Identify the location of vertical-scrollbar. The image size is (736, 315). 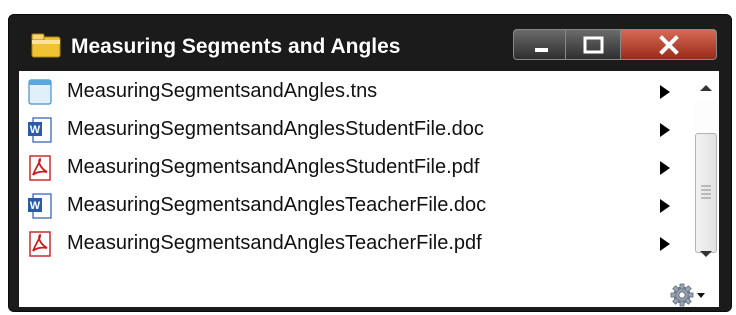
(706, 170).